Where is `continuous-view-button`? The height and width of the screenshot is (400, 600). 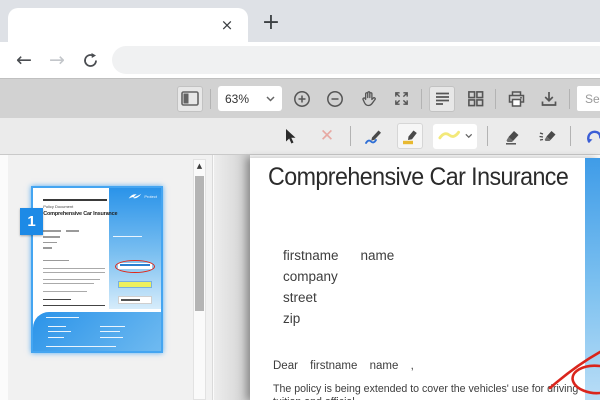 continuous-view-button is located at coordinates (442, 98).